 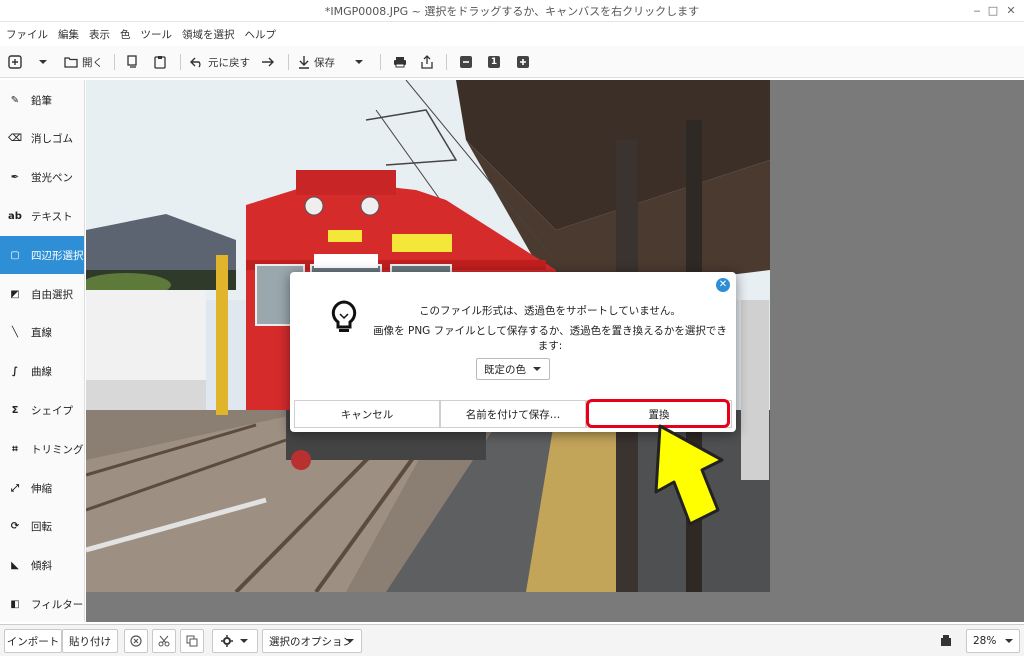 What do you see at coordinates (52, 410) in the screenshot?
I see `tool-label: シェイプ` at bounding box center [52, 410].